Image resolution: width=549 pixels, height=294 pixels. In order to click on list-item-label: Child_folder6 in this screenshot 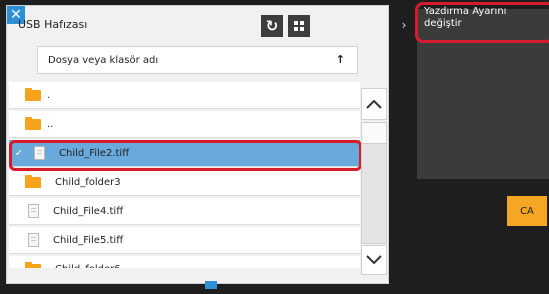, I will do `click(88, 266)`.